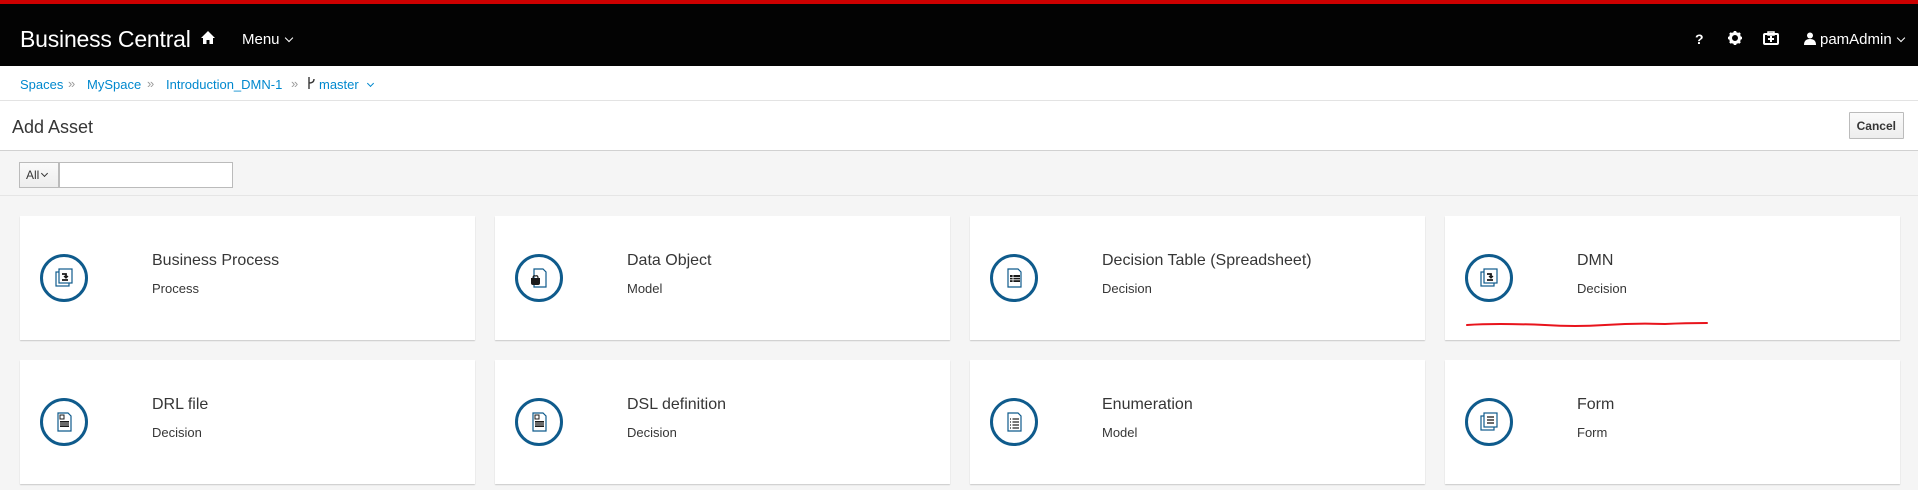  Describe the element at coordinates (211, 41) in the screenshot. I see `home-icon` at that location.